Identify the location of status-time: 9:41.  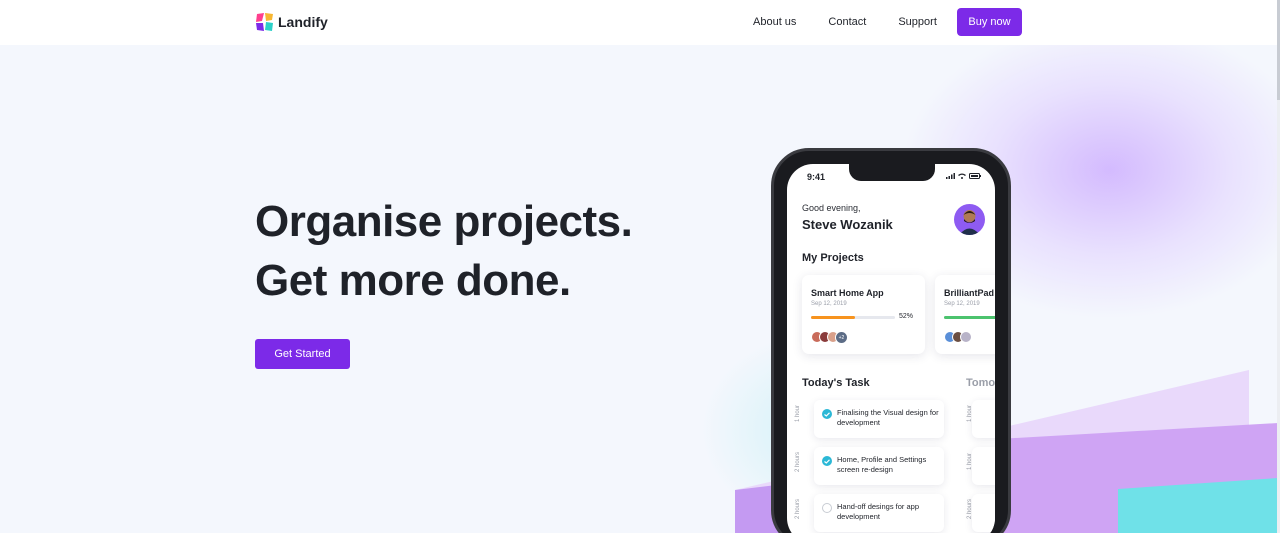
(816, 177).